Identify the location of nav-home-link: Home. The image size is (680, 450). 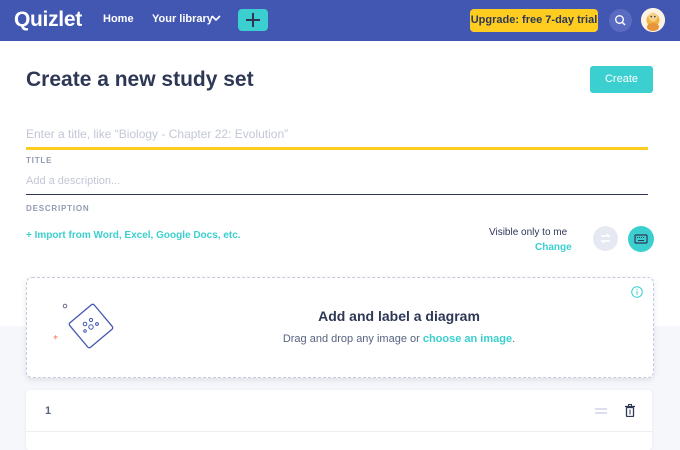
(118, 19).